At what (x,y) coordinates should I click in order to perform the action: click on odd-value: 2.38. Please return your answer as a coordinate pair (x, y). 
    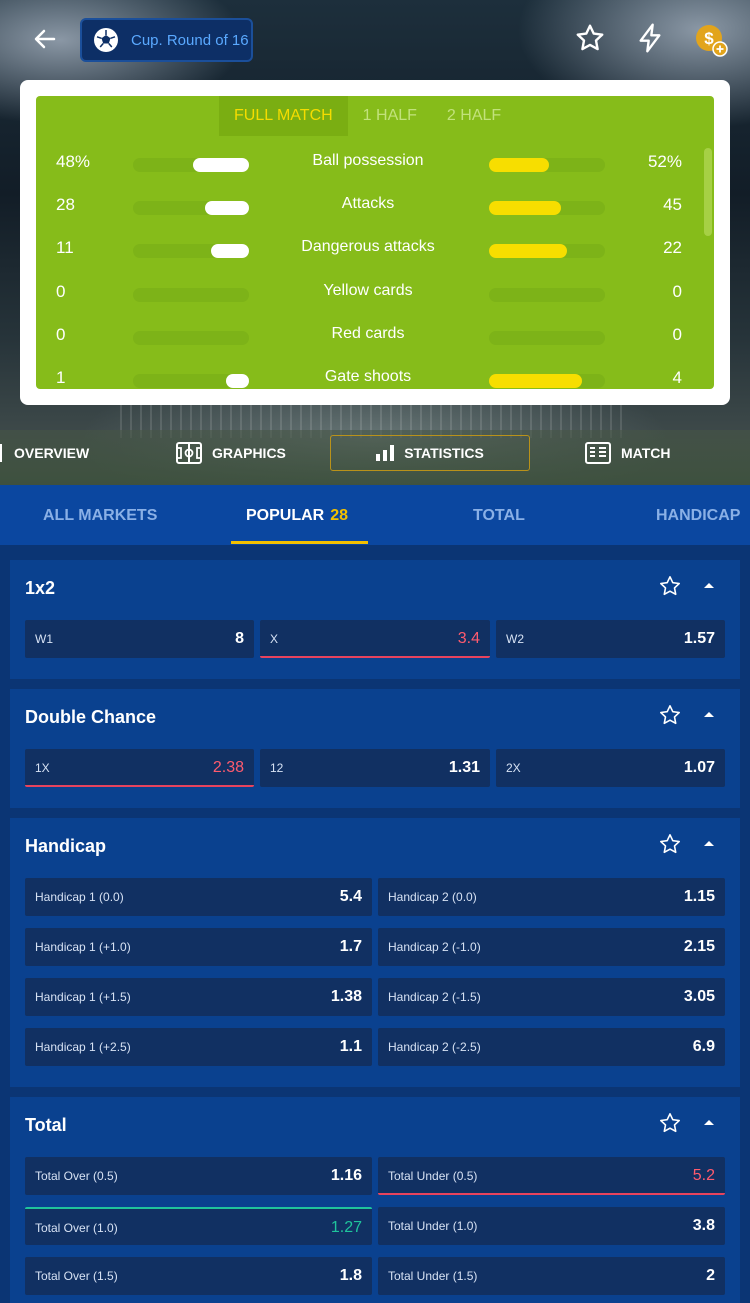
    Looking at the image, I should click on (228, 767).